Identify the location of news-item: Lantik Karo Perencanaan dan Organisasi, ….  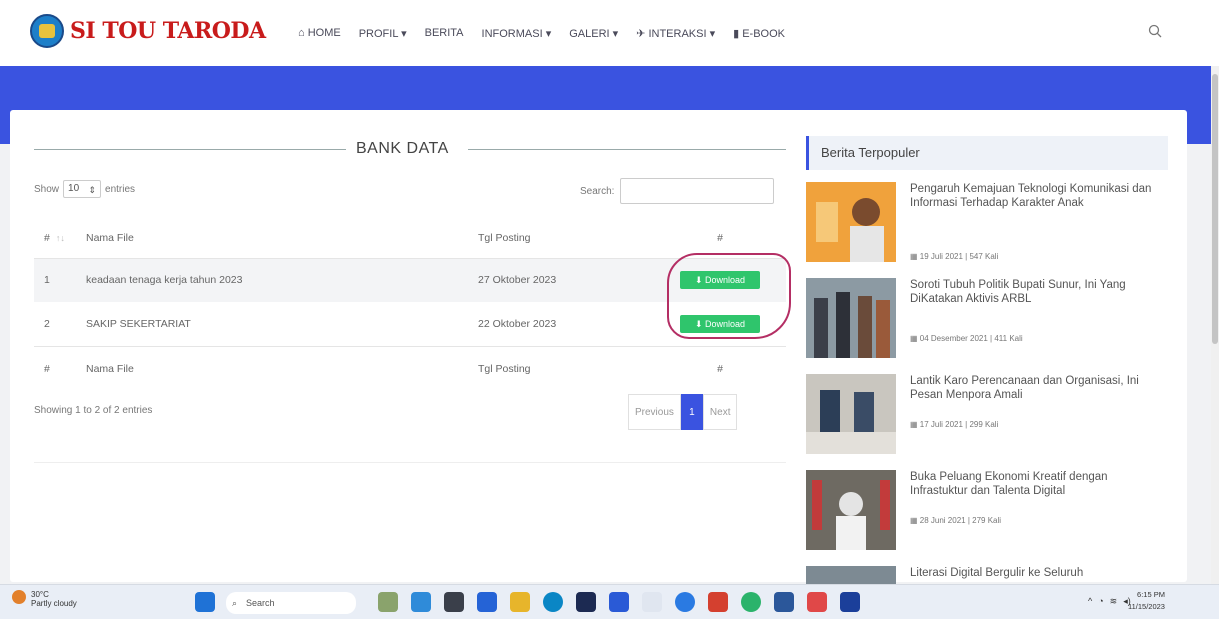
(987, 419).